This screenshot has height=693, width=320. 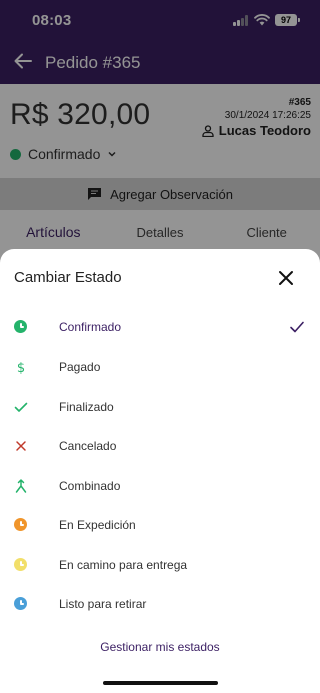 What do you see at coordinates (21, 407) in the screenshot?
I see `check-icon` at bounding box center [21, 407].